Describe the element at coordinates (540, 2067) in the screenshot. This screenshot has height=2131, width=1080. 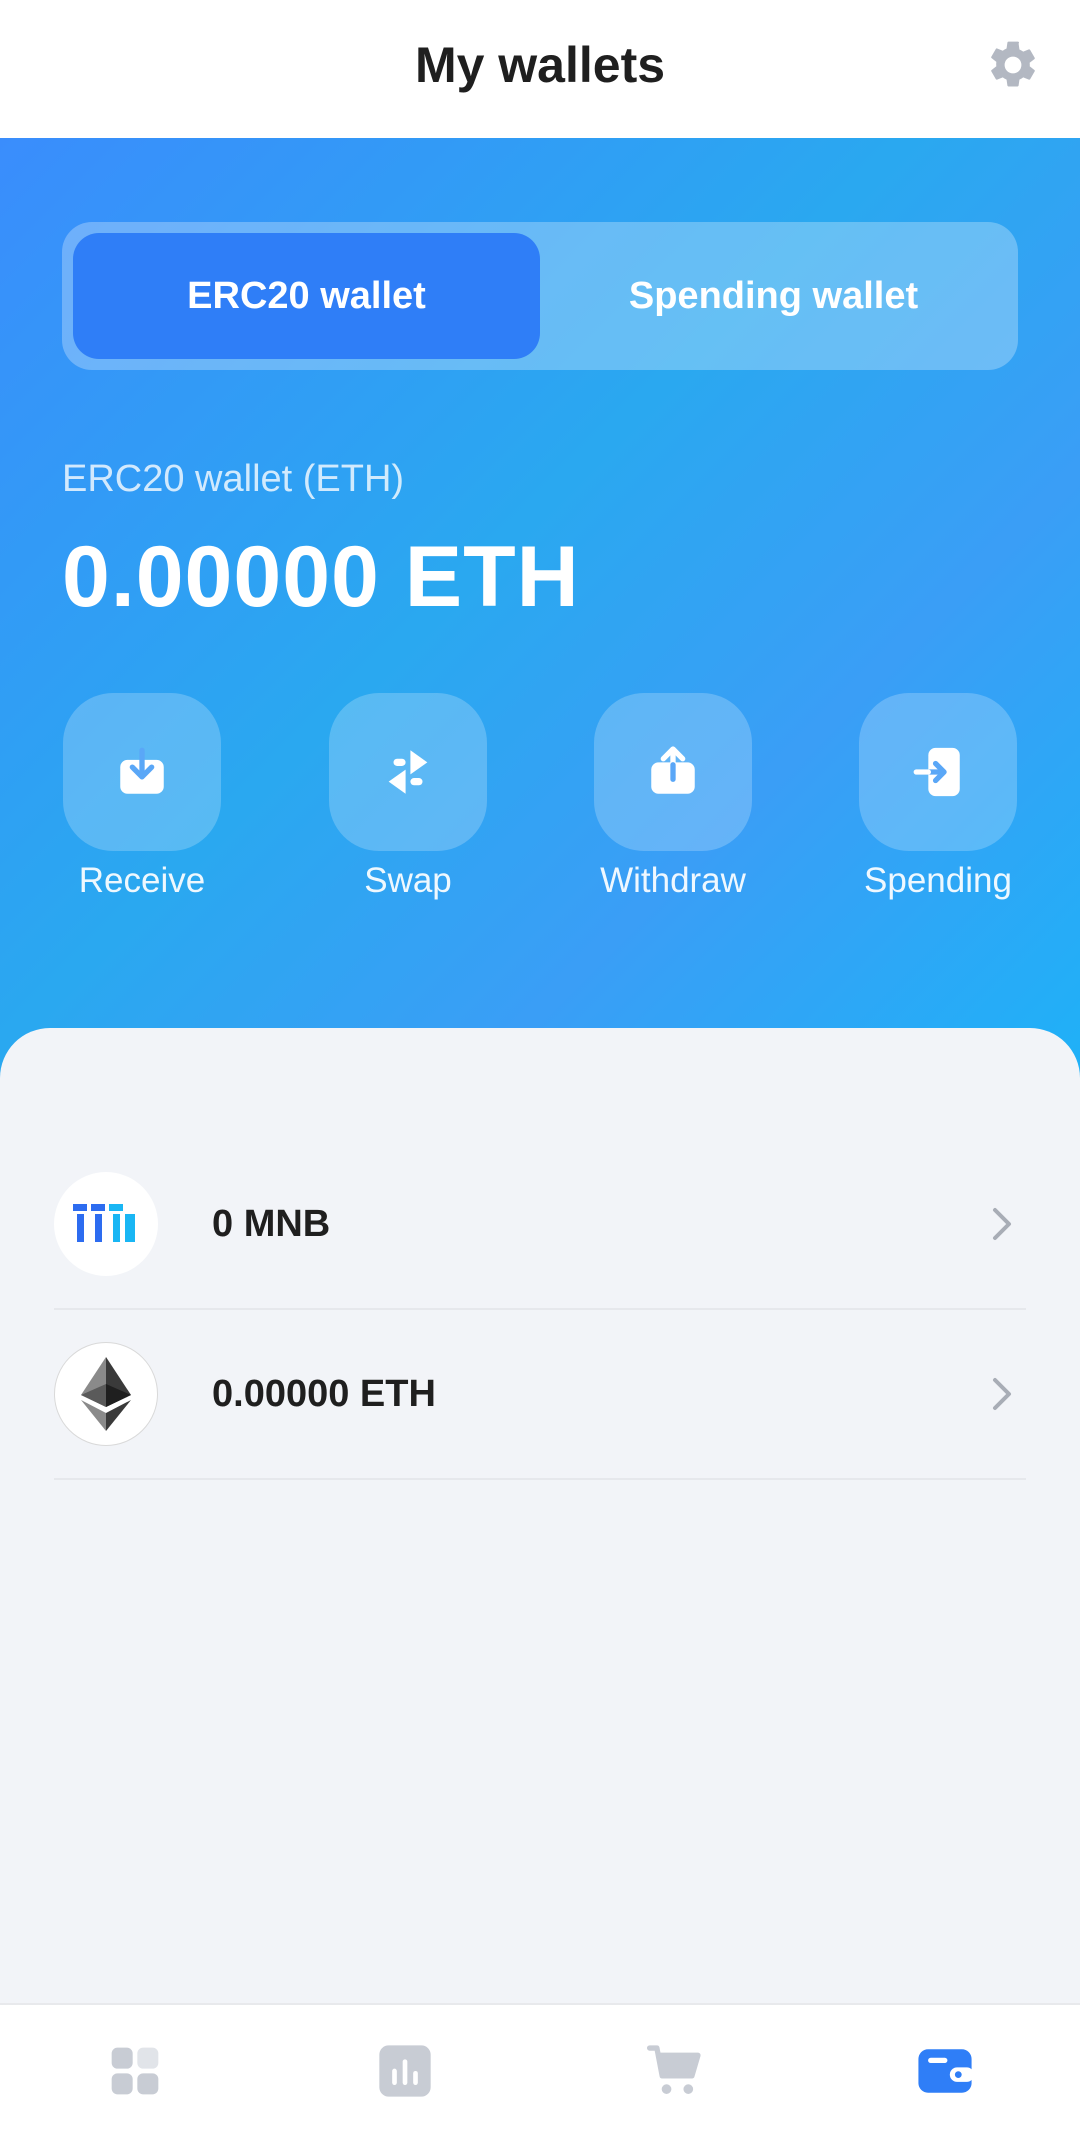
I see `bottom-navigation` at that location.